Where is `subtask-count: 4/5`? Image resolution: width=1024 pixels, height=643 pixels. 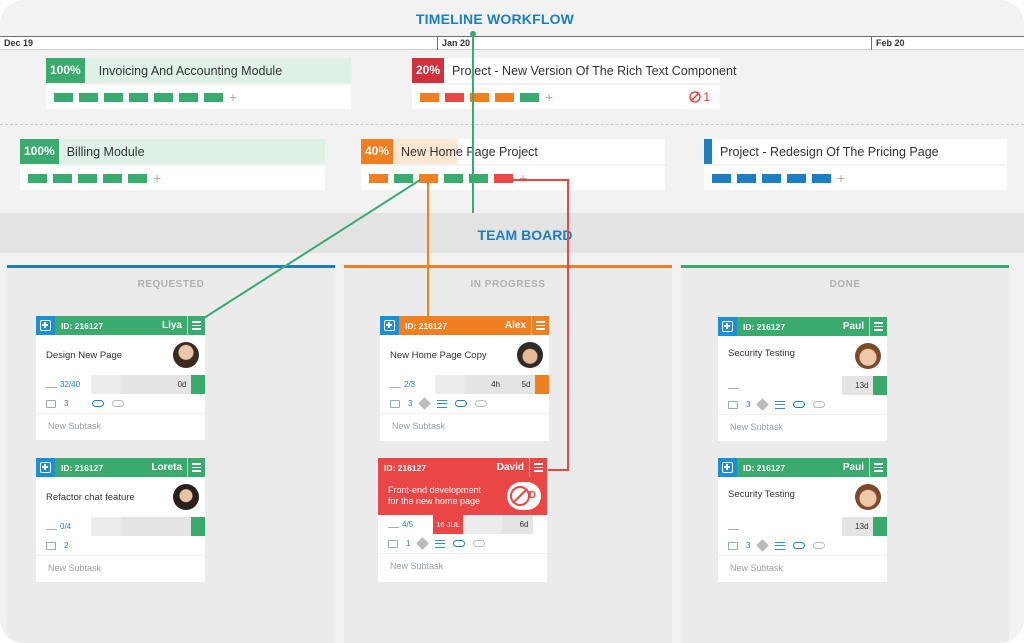 subtask-count: 4/5 is located at coordinates (405, 524).